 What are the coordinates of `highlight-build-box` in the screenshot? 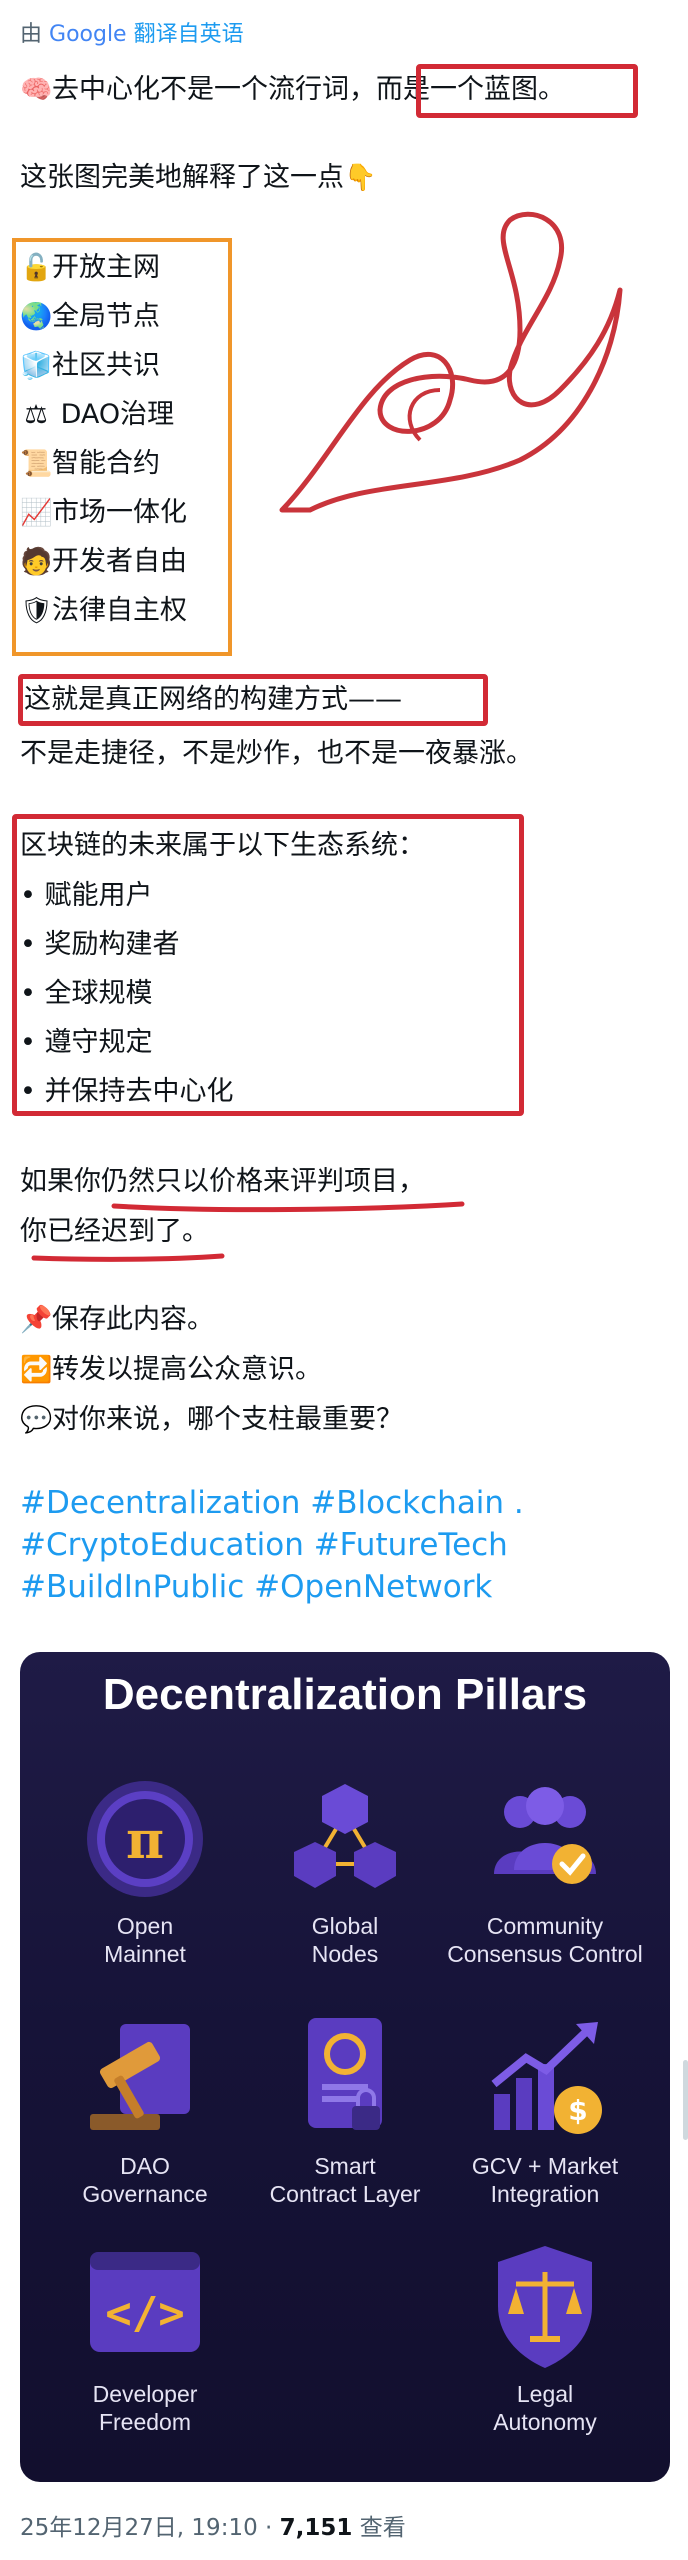 It's located at (253, 700).